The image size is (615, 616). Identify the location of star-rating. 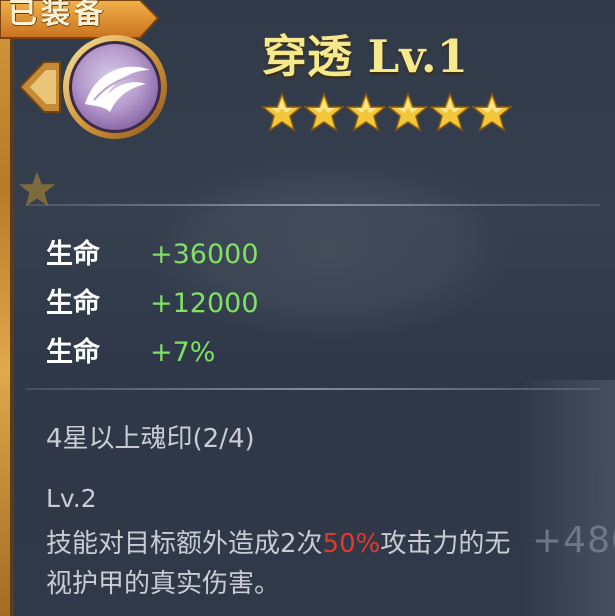
(387, 112).